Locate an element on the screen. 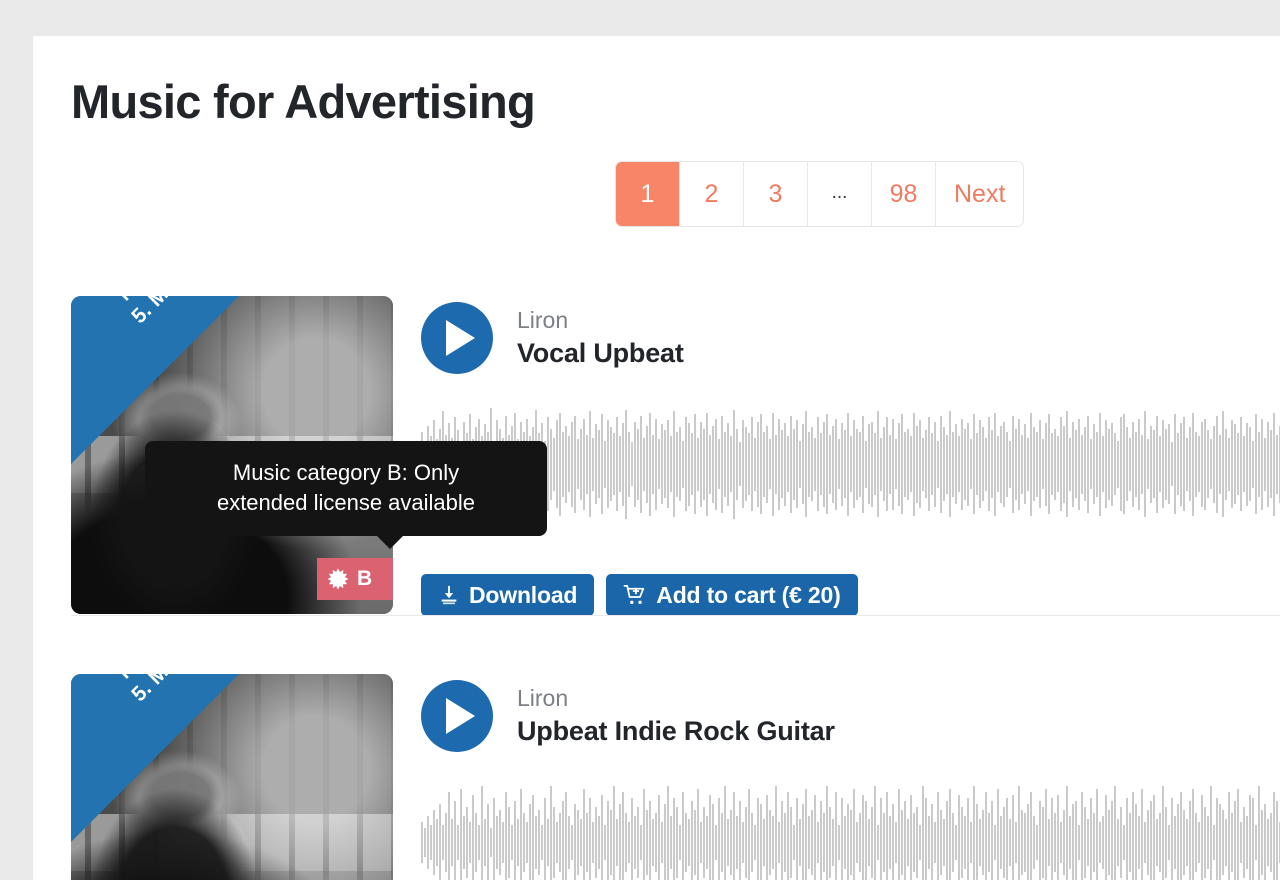 This screenshot has width=1280, height=880. add-to-cart-button: Add to cart (€ 20) is located at coordinates (732, 595).